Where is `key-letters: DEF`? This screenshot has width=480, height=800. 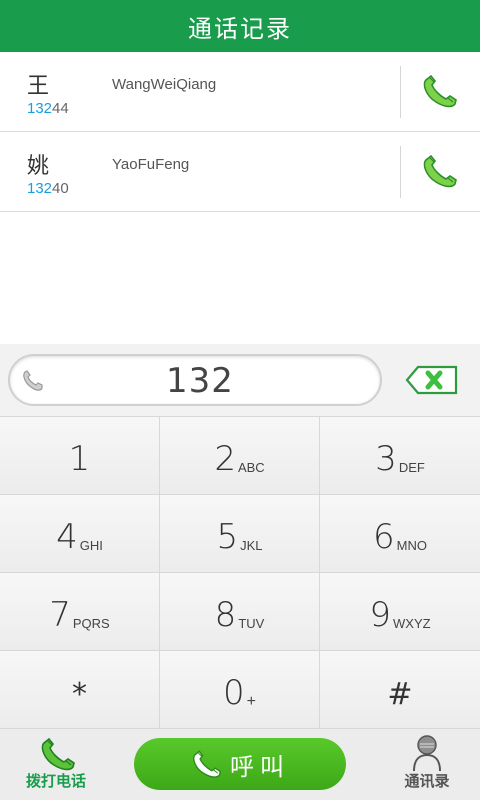 key-letters: DEF is located at coordinates (411, 467).